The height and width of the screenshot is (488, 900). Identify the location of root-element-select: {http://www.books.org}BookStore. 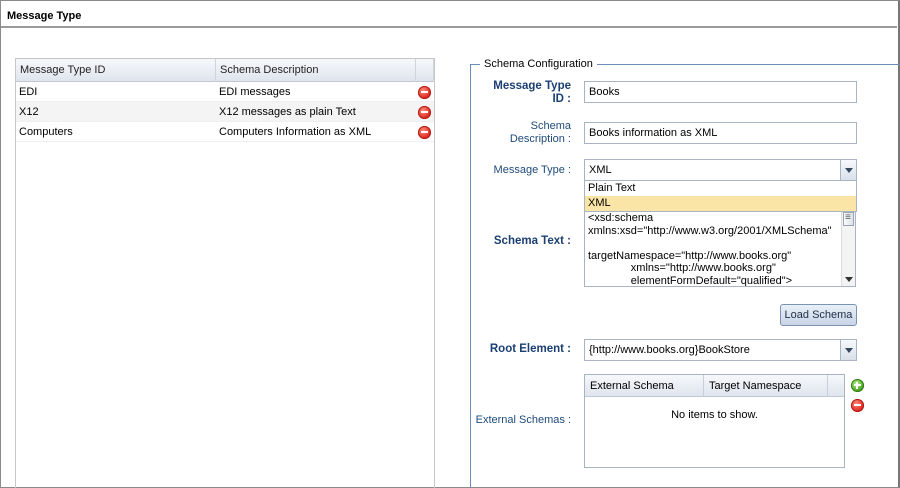
(720, 350).